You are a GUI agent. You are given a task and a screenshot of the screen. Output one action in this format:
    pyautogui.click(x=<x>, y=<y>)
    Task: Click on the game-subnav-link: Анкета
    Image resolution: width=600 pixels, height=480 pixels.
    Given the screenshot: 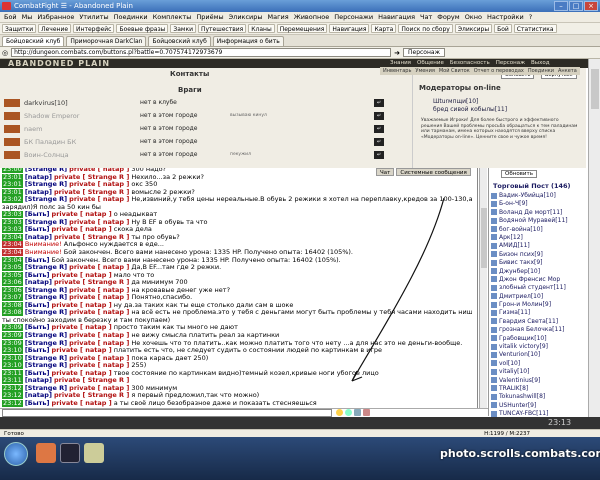 What is the action you would take?
    pyautogui.click(x=567, y=71)
    